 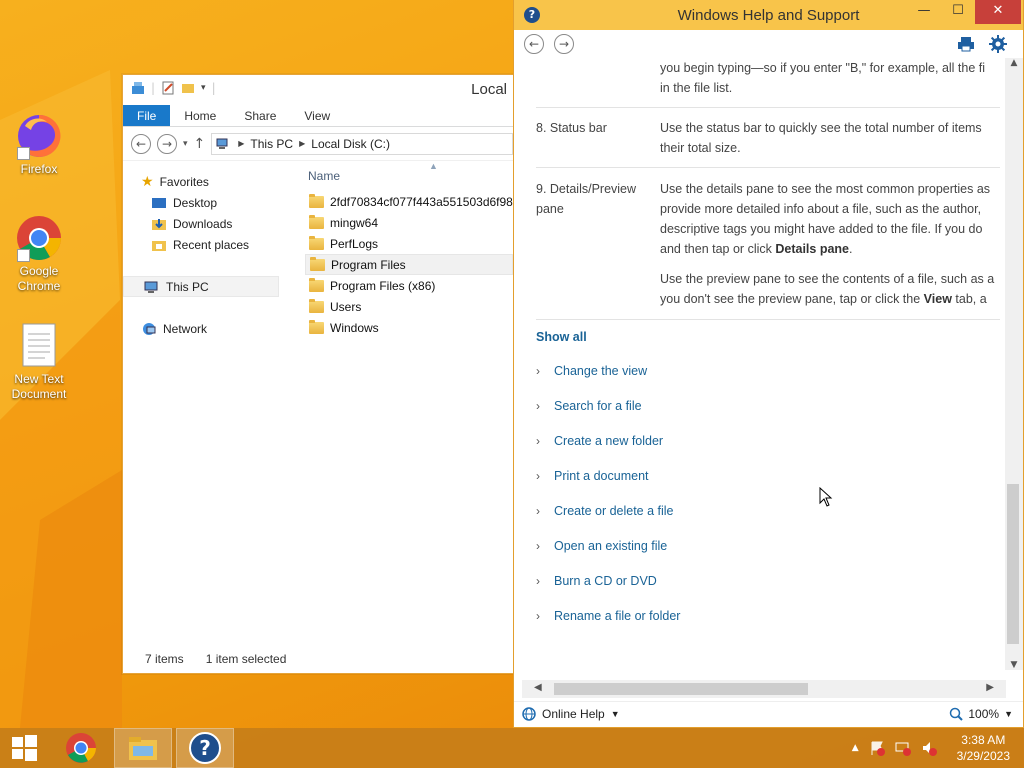 What do you see at coordinates (924, 12) in the screenshot?
I see `minimize-button: —` at bounding box center [924, 12].